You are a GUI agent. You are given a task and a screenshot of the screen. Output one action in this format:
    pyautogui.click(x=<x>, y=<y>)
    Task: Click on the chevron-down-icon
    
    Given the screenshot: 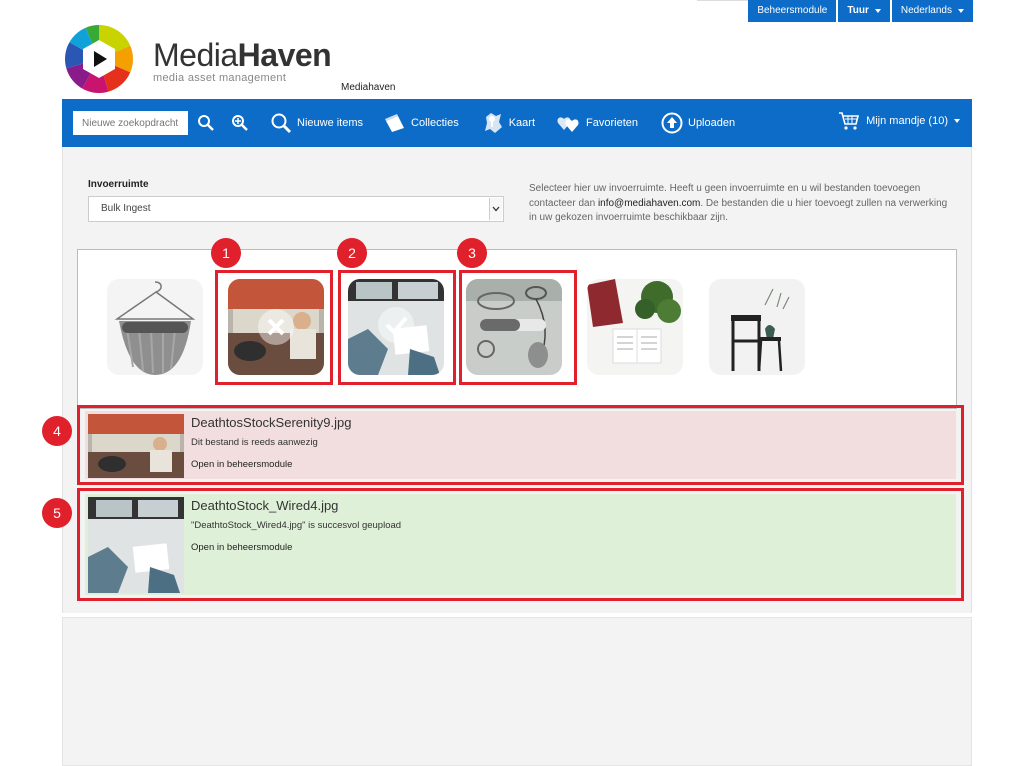 What is the action you would take?
    pyautogui.click(x=495, y=209)
    